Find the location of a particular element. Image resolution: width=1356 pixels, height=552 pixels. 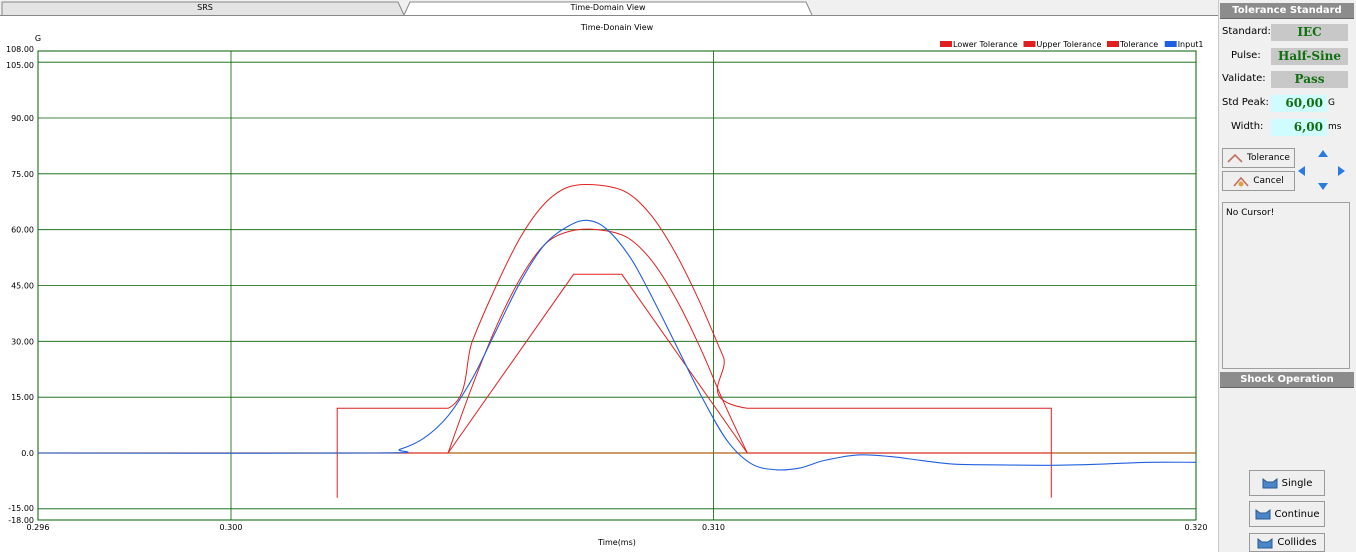

legend-label: Tolerance is located at coordinates (1138, 44).